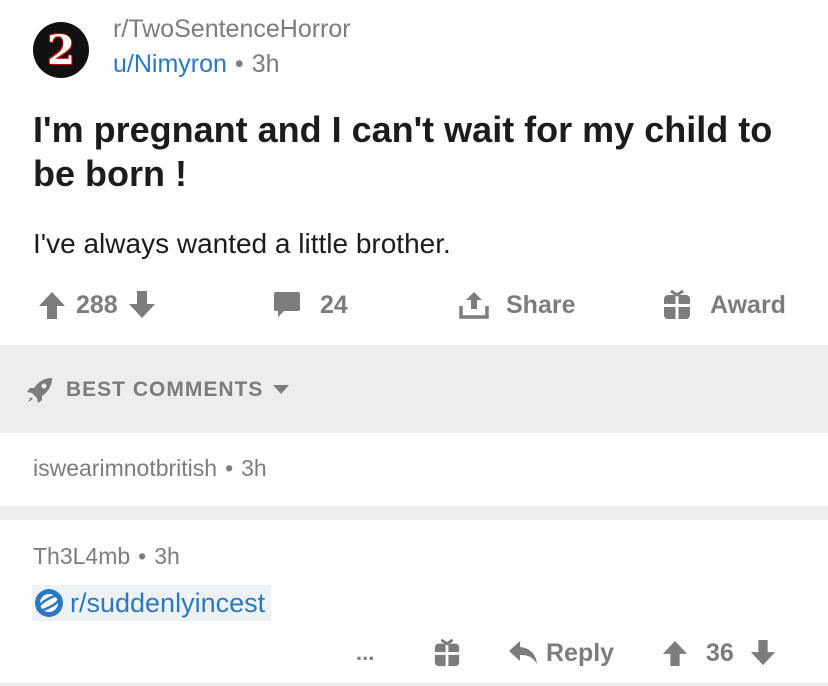 The image size is (828, 686). What do you see at coordinates (414, 513) in the screenshot?
I see `comment-divider` at bounding box center [414, 513].